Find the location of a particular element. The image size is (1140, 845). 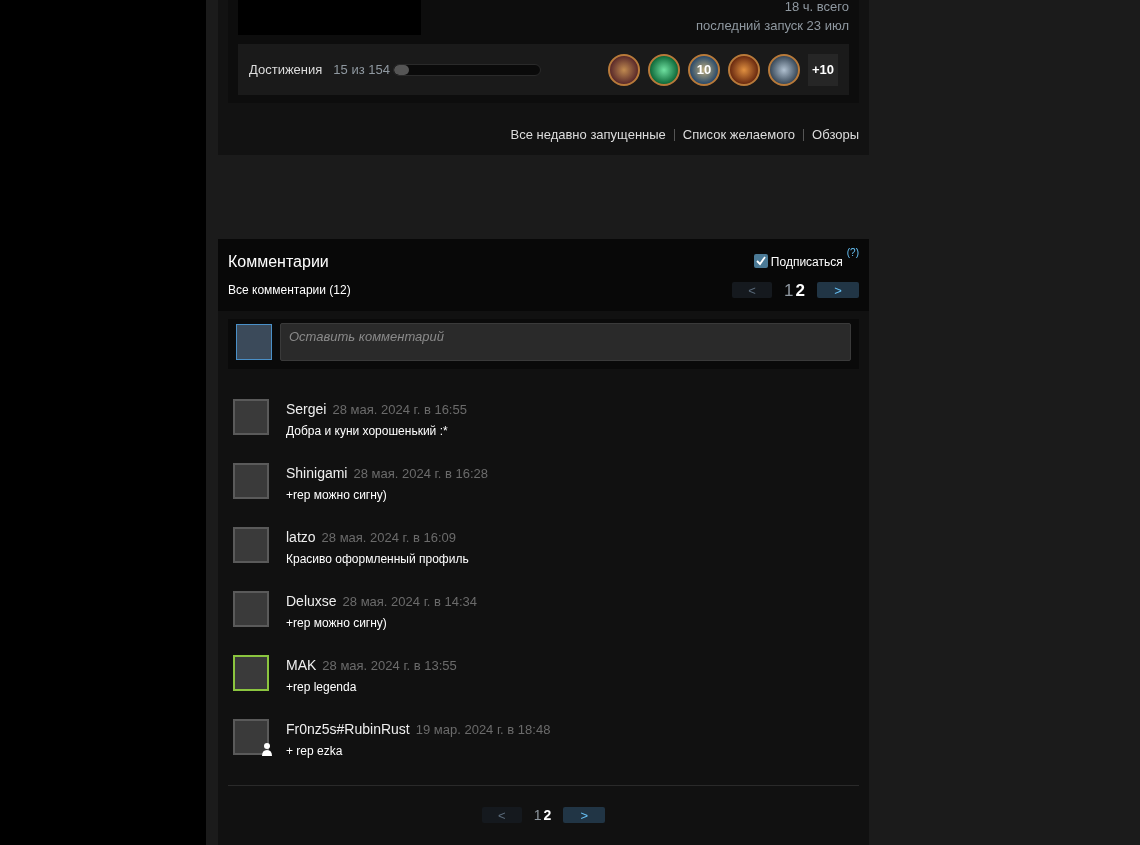

subscribe-checkbox is located at coordinates (760, 260).